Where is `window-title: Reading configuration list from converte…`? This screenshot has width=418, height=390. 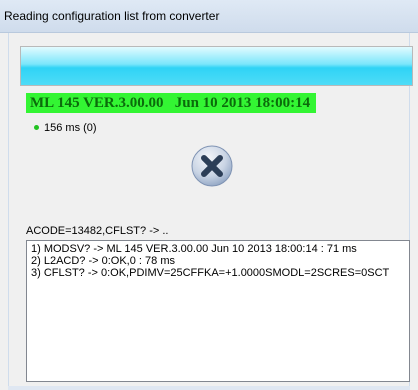
window-title: Reading configuration list from converte… is located at coordinates (112, 16).